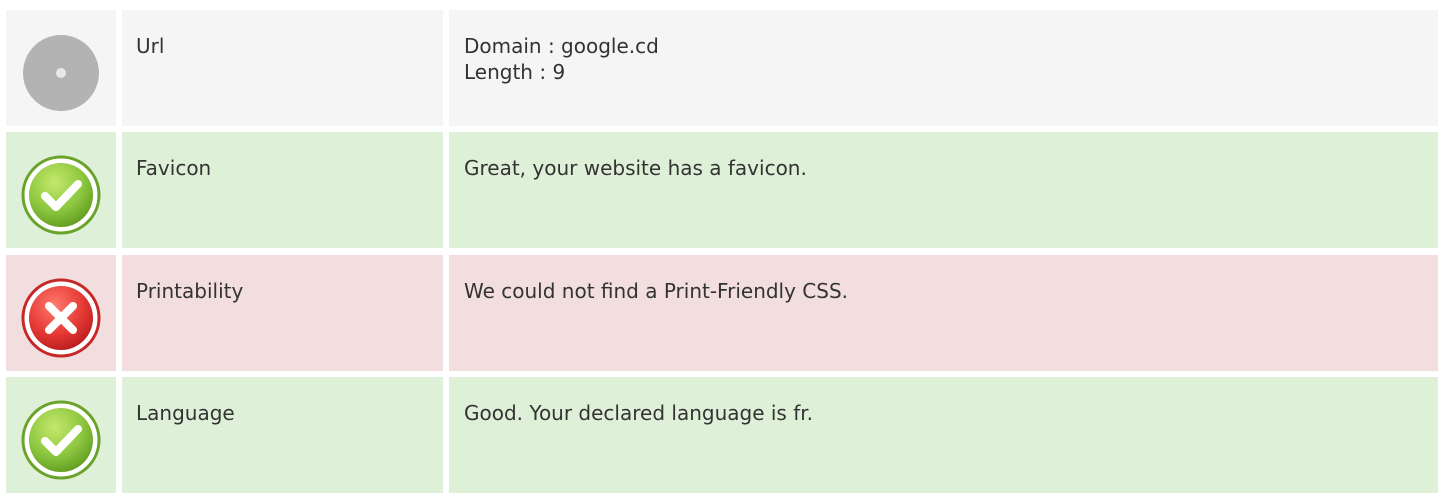 The image size is (1438, 493). Describe the element at coordinates (656, 291) in the screenshot. I see `result-message: We could not find a Print-Friendly CSS.` at that location.